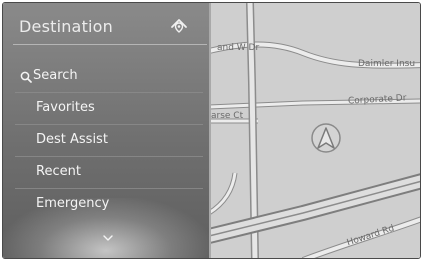 The width and height of the screenshot is (423, 261). What do you see at coordinates (58, 171) in the screenshot?
I see `menu-item-label: Recent` at bounding box center [58, 171].